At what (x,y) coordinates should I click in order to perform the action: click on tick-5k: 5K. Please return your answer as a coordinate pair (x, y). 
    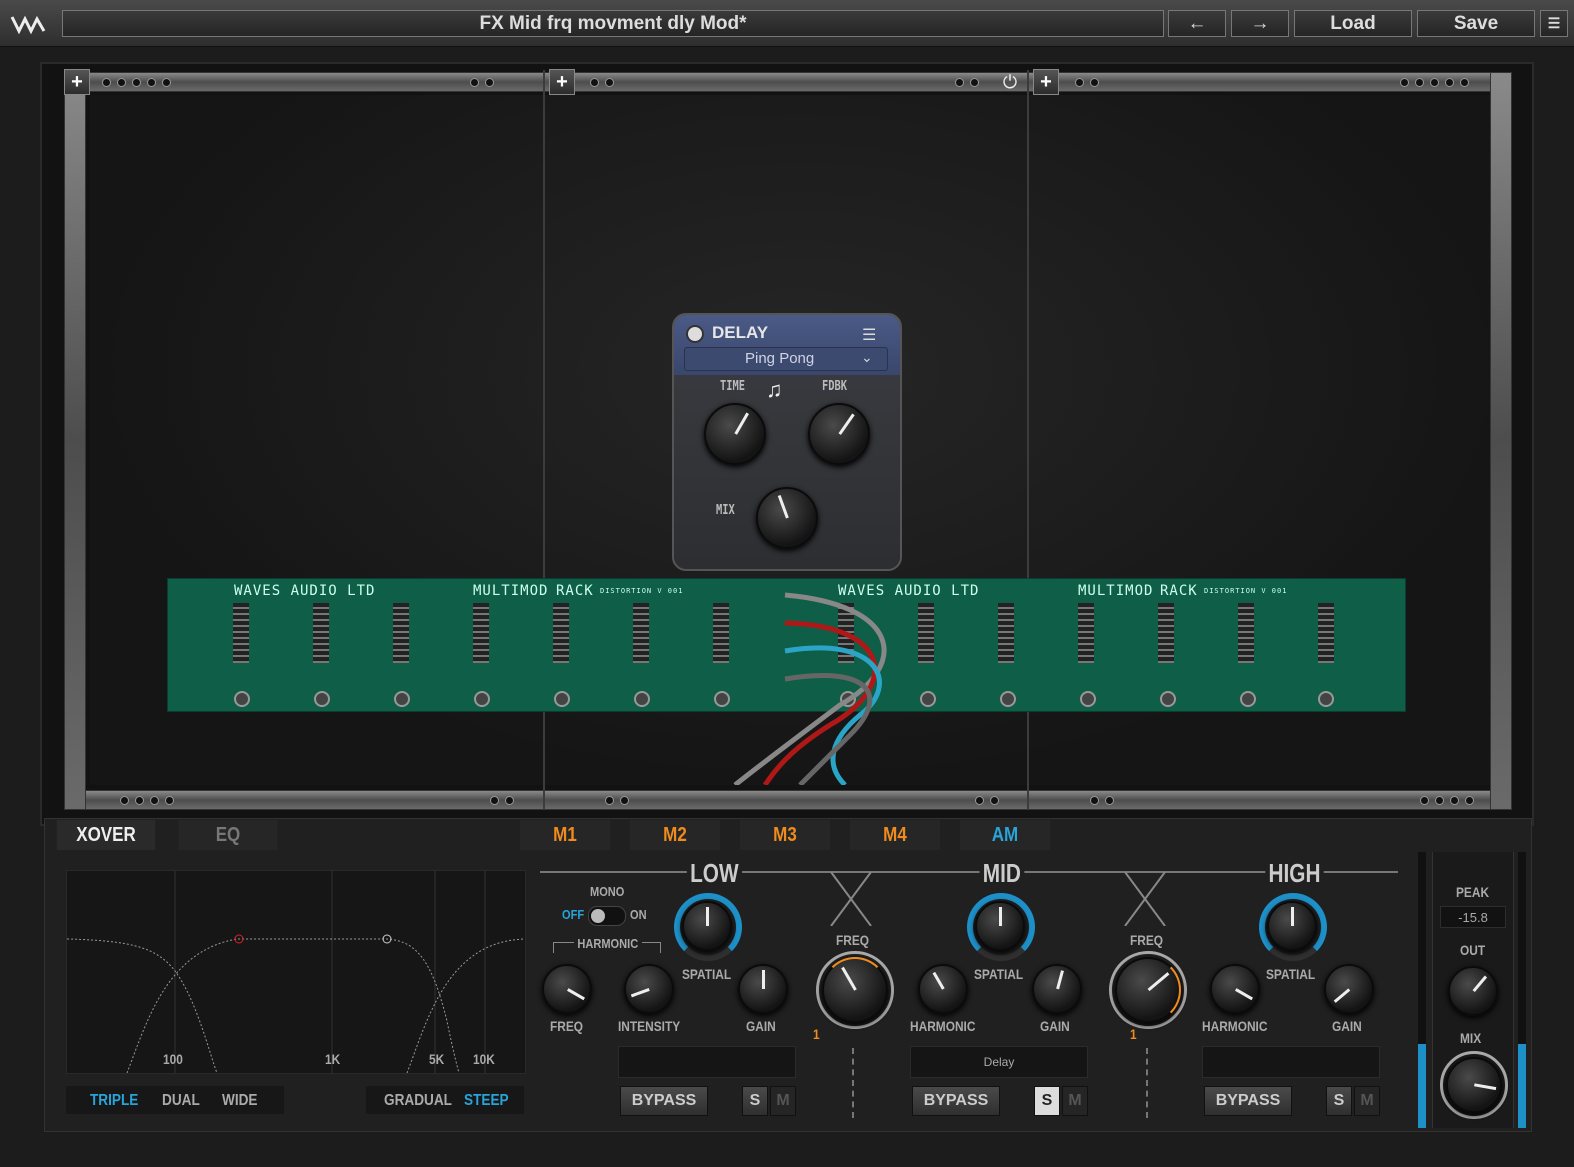
    Looking at the image, I should click on (437, 1059).